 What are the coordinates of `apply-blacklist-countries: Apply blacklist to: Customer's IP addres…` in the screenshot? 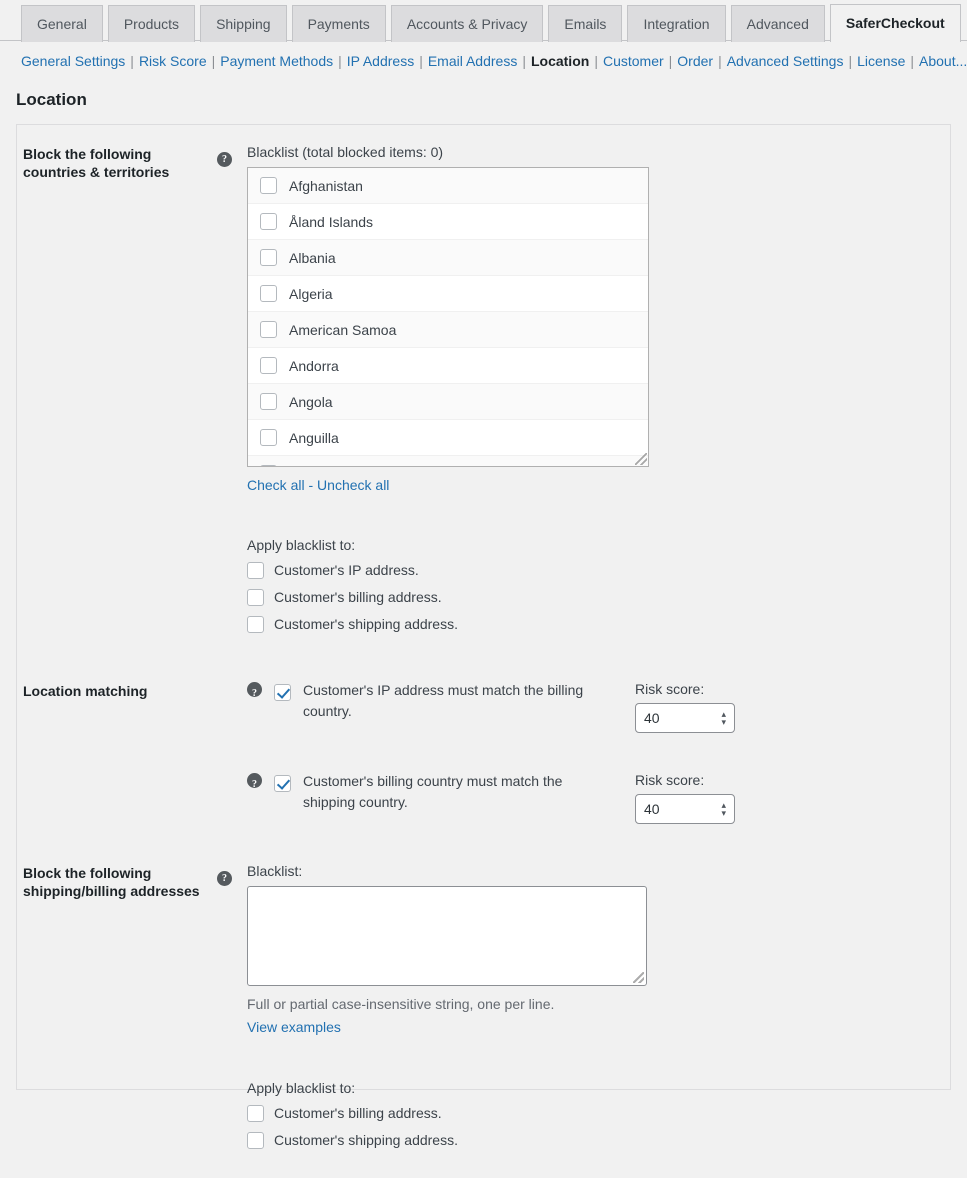 It's located at (593, 584).